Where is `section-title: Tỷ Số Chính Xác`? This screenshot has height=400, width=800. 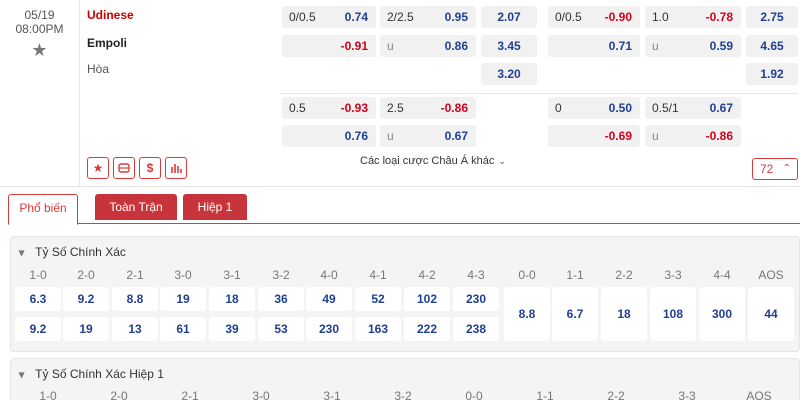
section-title: Tỷ Số Chính Xác is located at coordinates (80, 252).